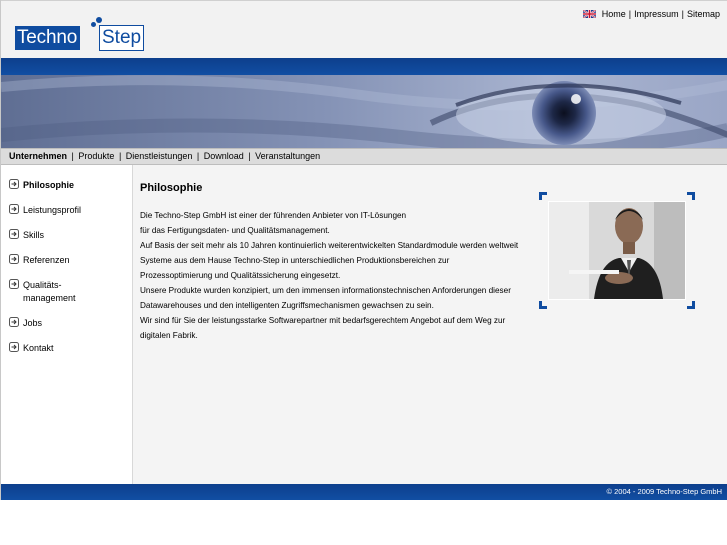 This screenshot has height=545, width=727. I want to click on footer-bar: © 2004 - 2009 Techno-Step GmbH, so click(364, 492).